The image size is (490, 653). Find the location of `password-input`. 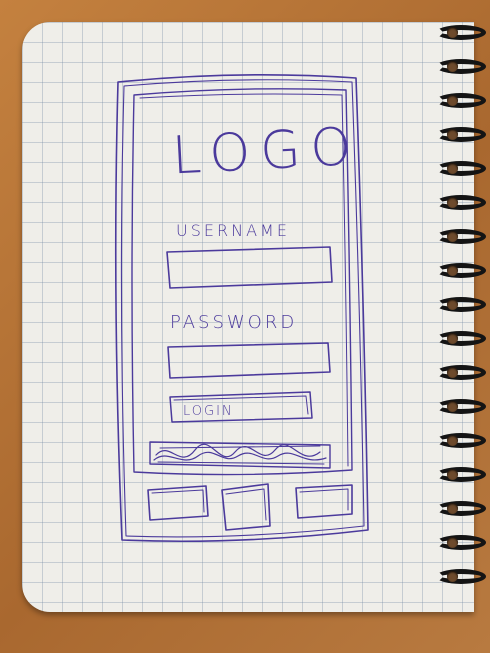

password-input is located at coordinates (249, 360).